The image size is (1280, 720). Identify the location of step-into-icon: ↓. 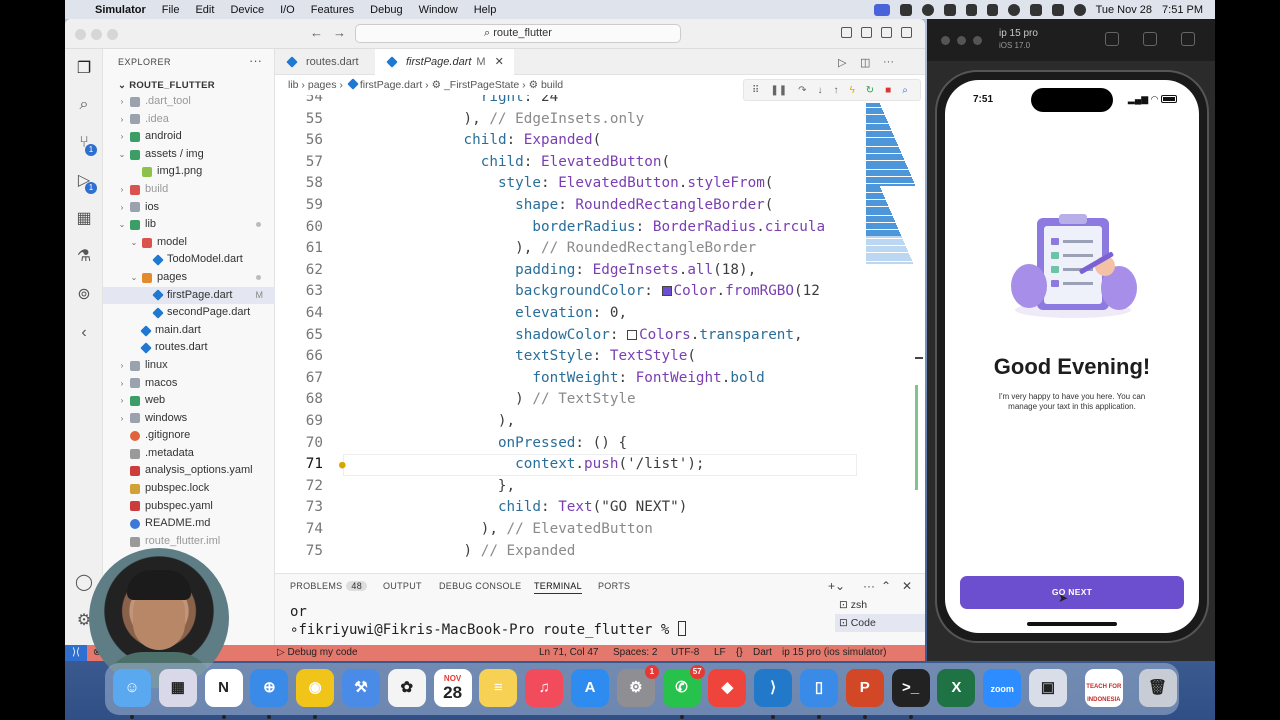
(819, 90).